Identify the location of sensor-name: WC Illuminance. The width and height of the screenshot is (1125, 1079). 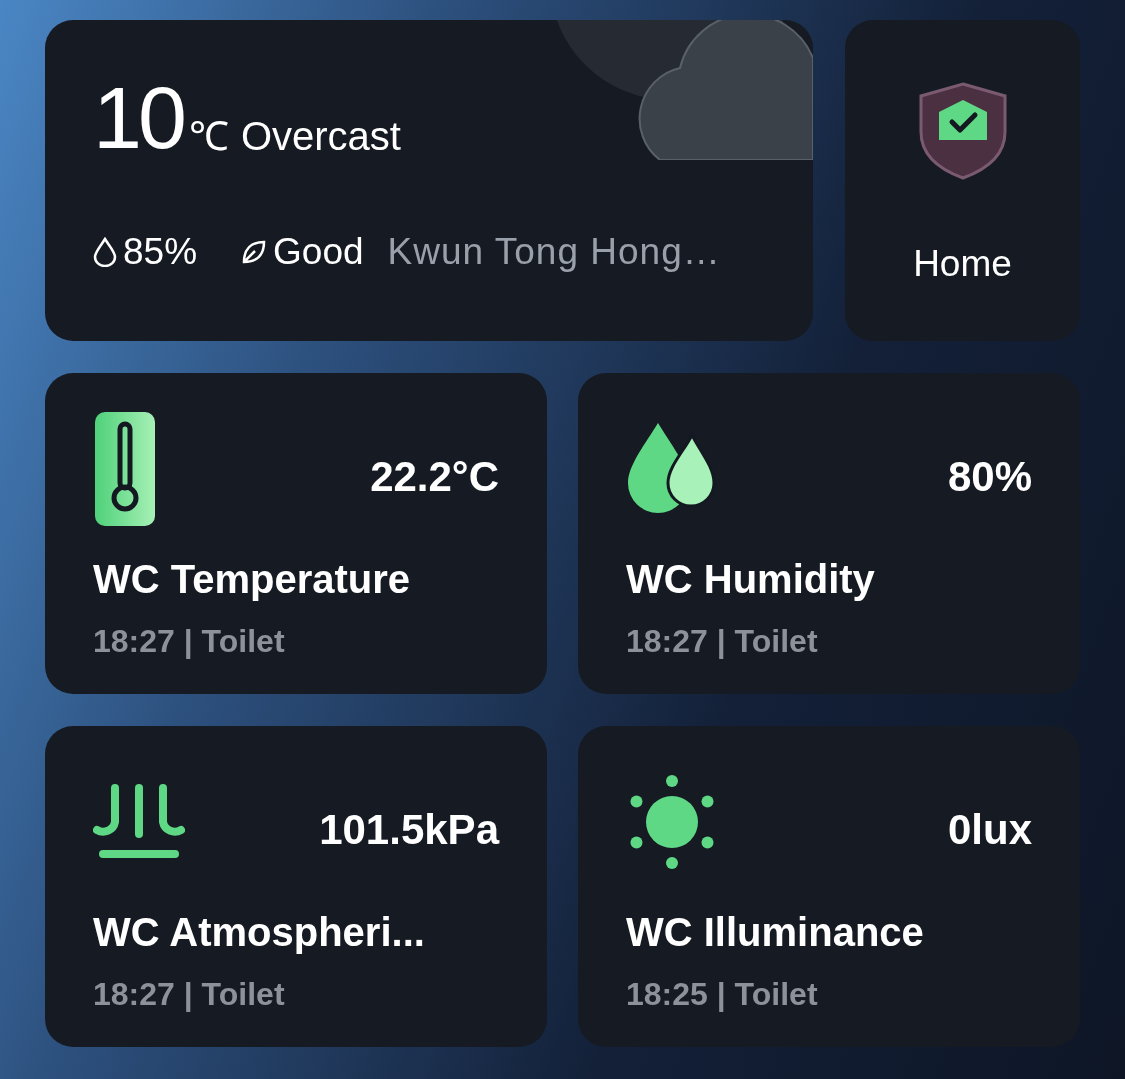
(775, 932).